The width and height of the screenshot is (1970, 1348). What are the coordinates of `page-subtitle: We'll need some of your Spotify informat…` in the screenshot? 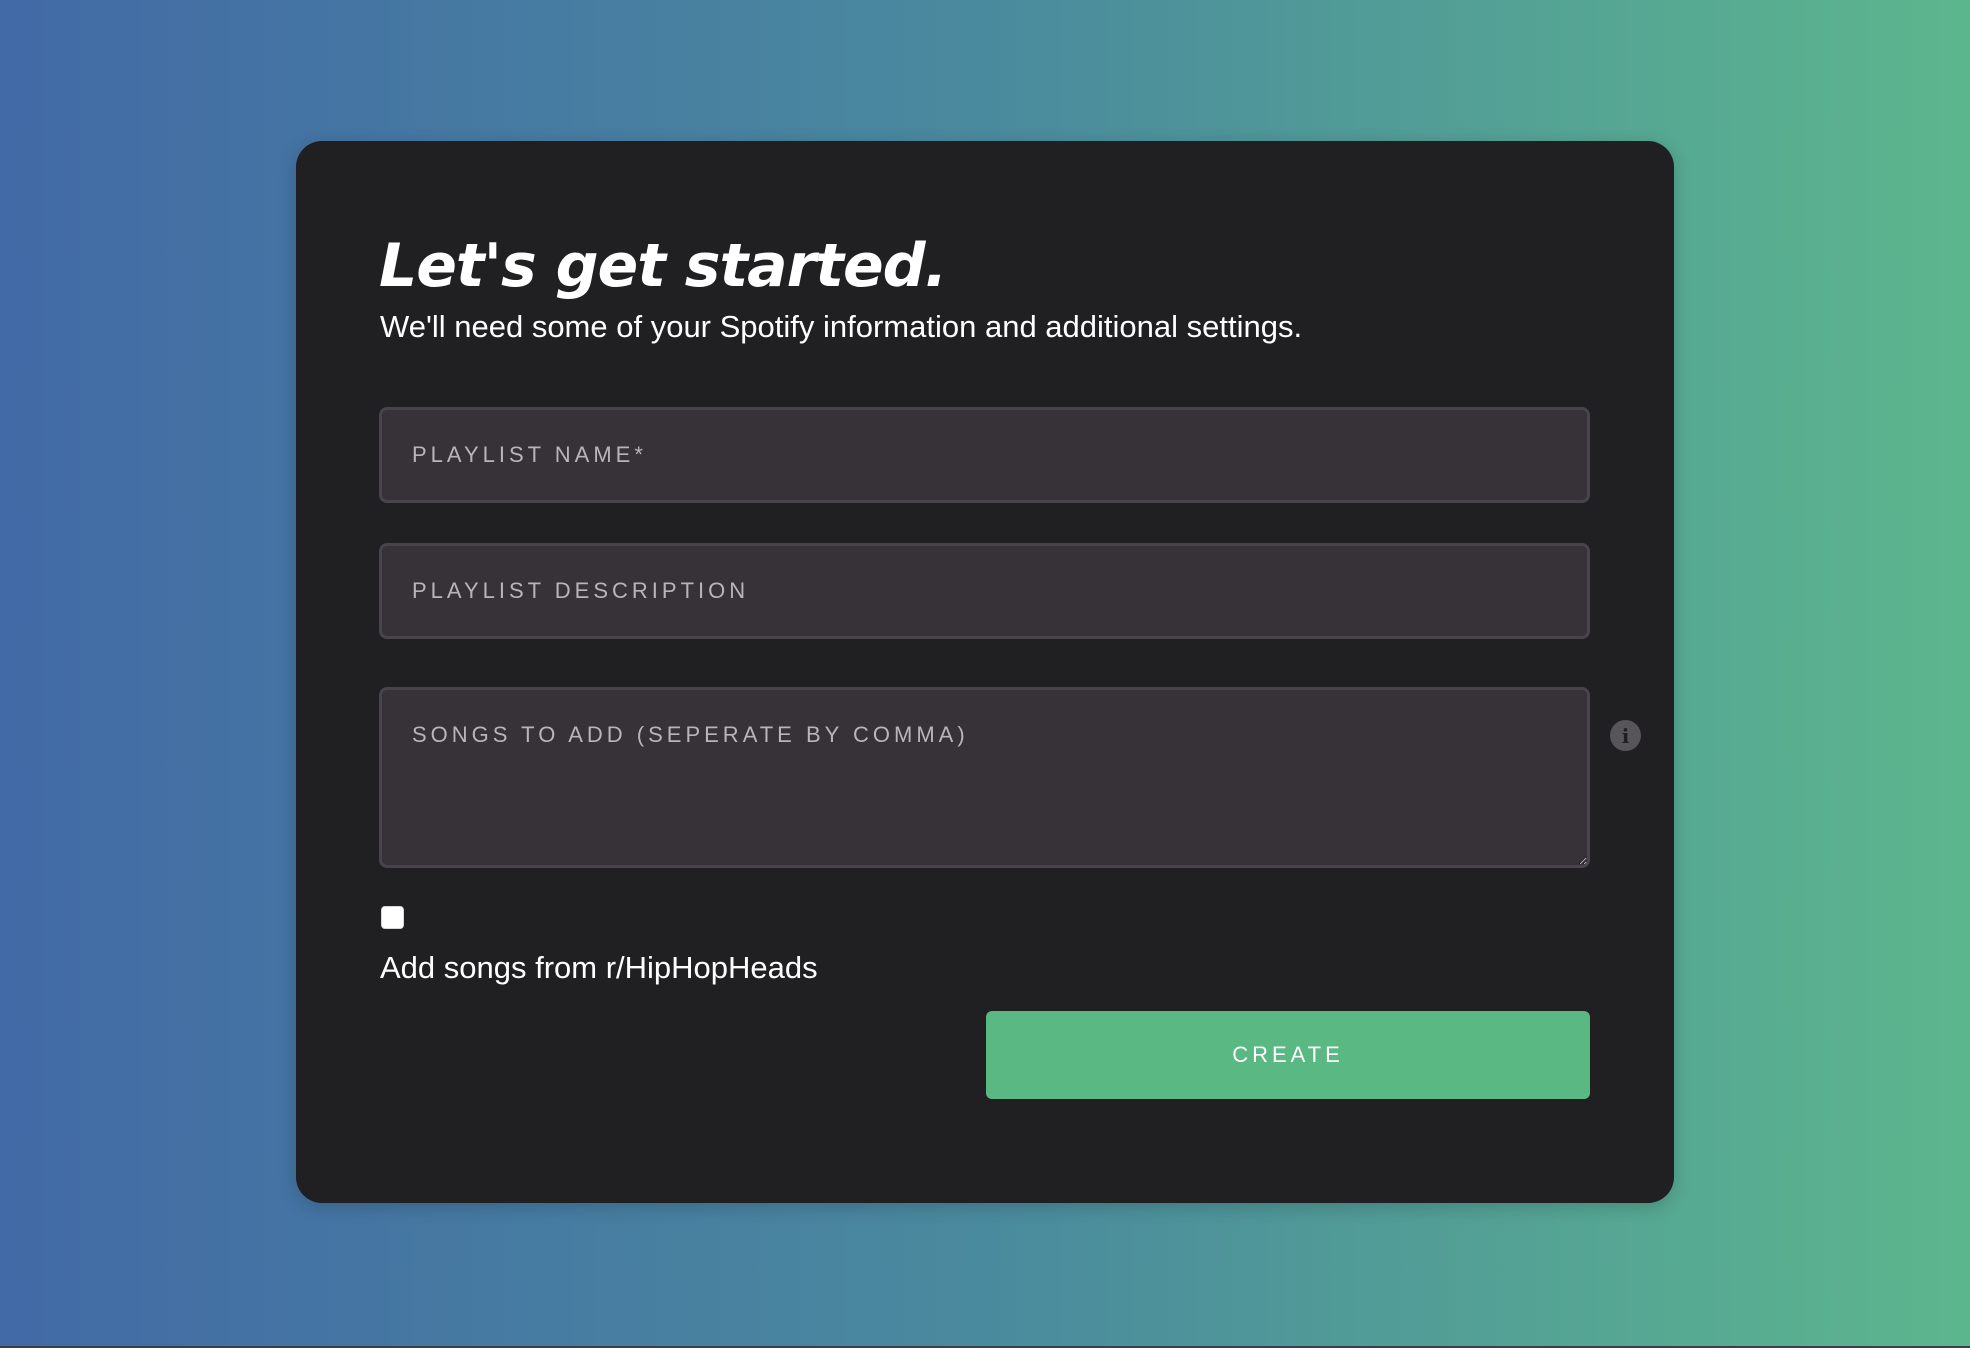 It's located at (841, 326).